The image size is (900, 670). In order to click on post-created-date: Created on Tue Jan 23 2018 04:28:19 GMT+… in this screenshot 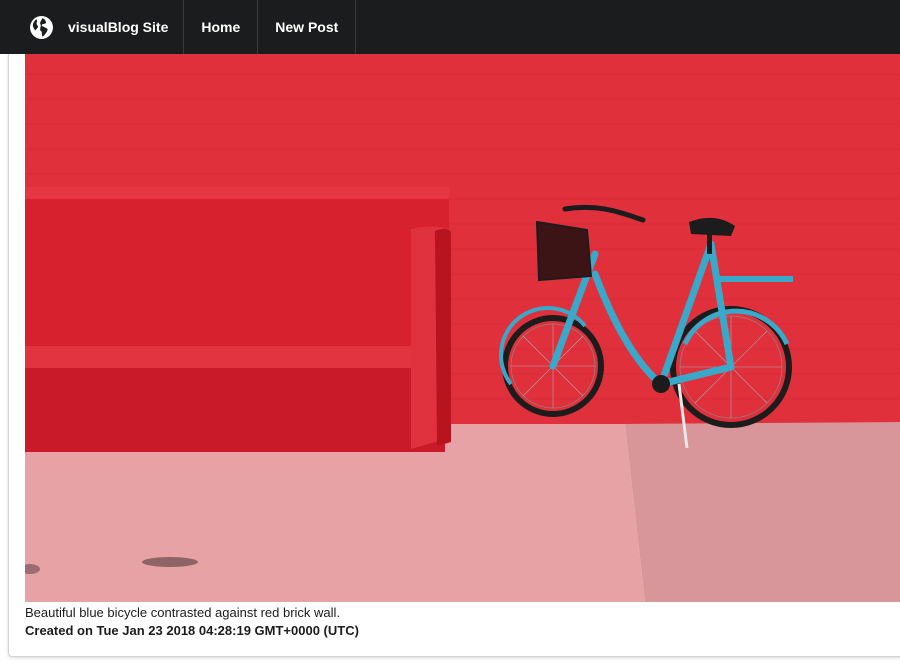, I will do `click(192, 630)`.